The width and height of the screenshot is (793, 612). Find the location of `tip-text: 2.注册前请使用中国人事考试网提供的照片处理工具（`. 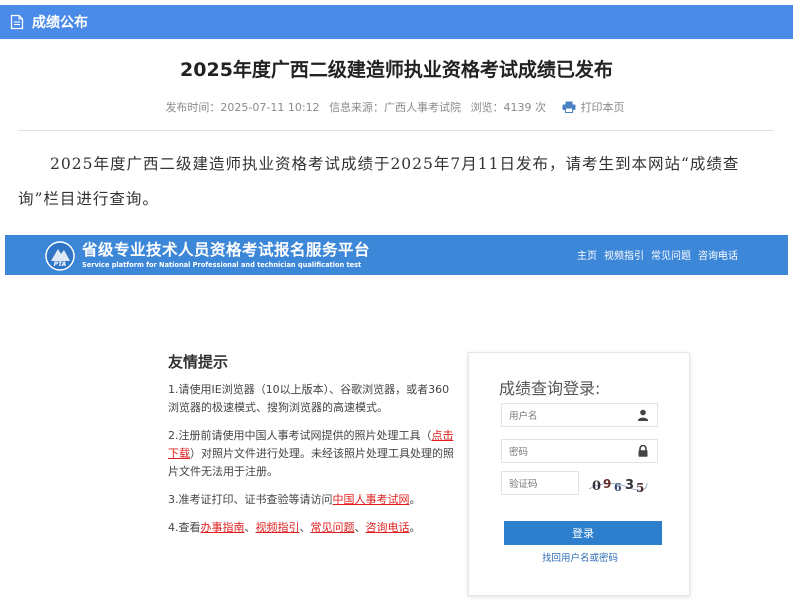

tip-text: 2.注册前请使用中国人事考试网提供的照片处理工具（ is located at coordinates (300, 435).